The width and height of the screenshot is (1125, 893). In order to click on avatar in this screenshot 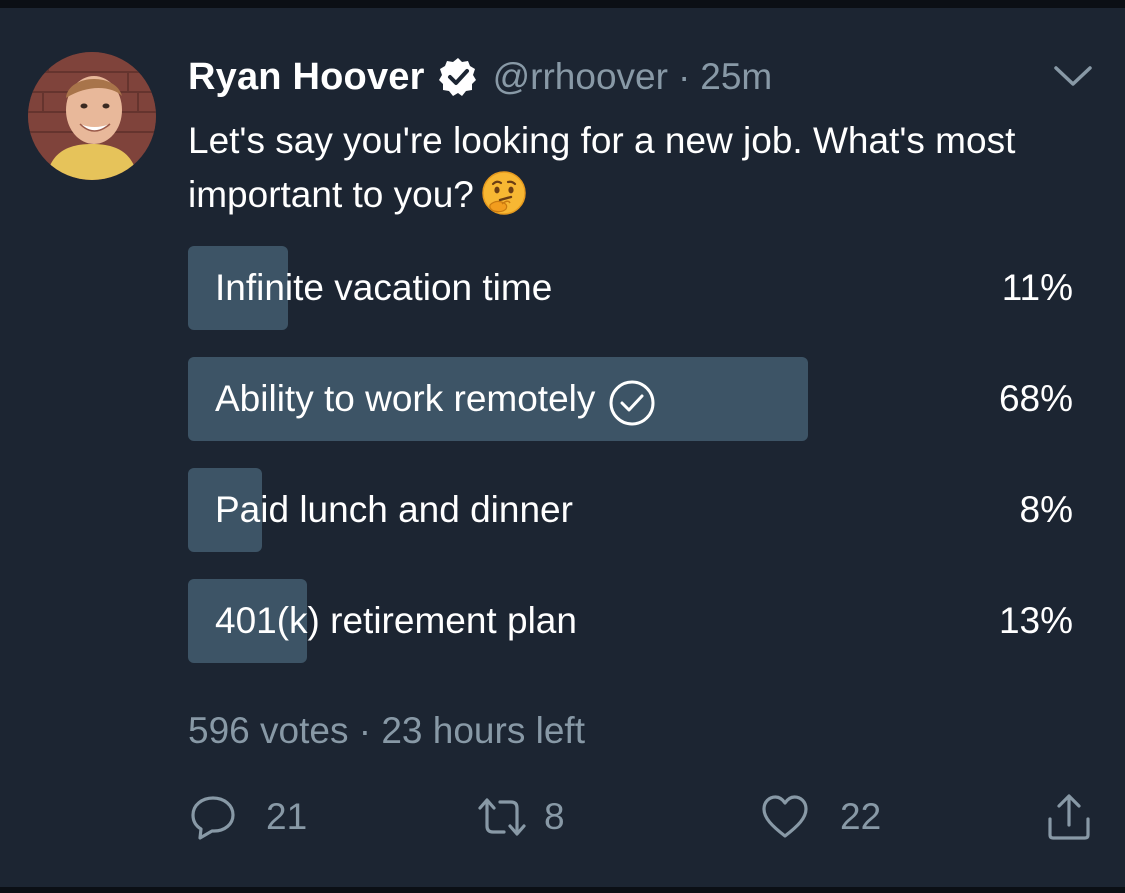, I will do `click(92, 116)`.